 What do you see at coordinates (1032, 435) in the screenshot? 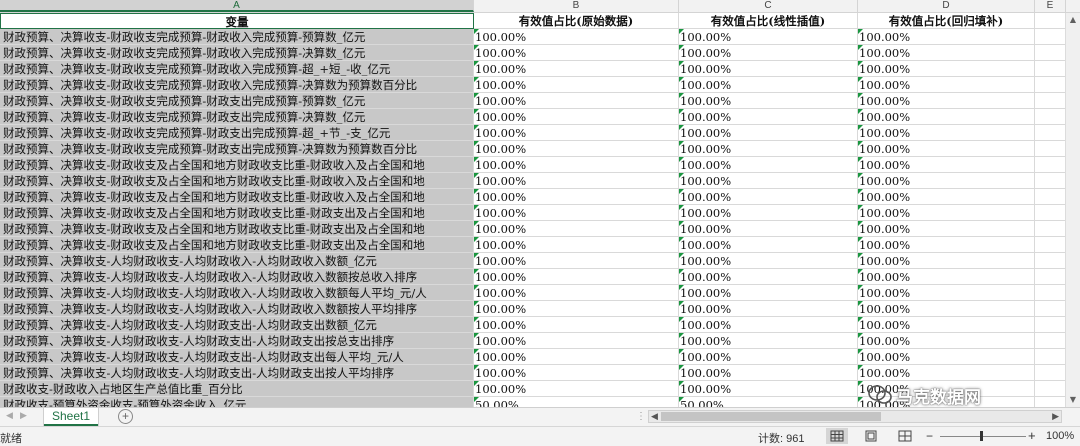
I see `zoom-in-button: +` at bounding box center [1032, 435].